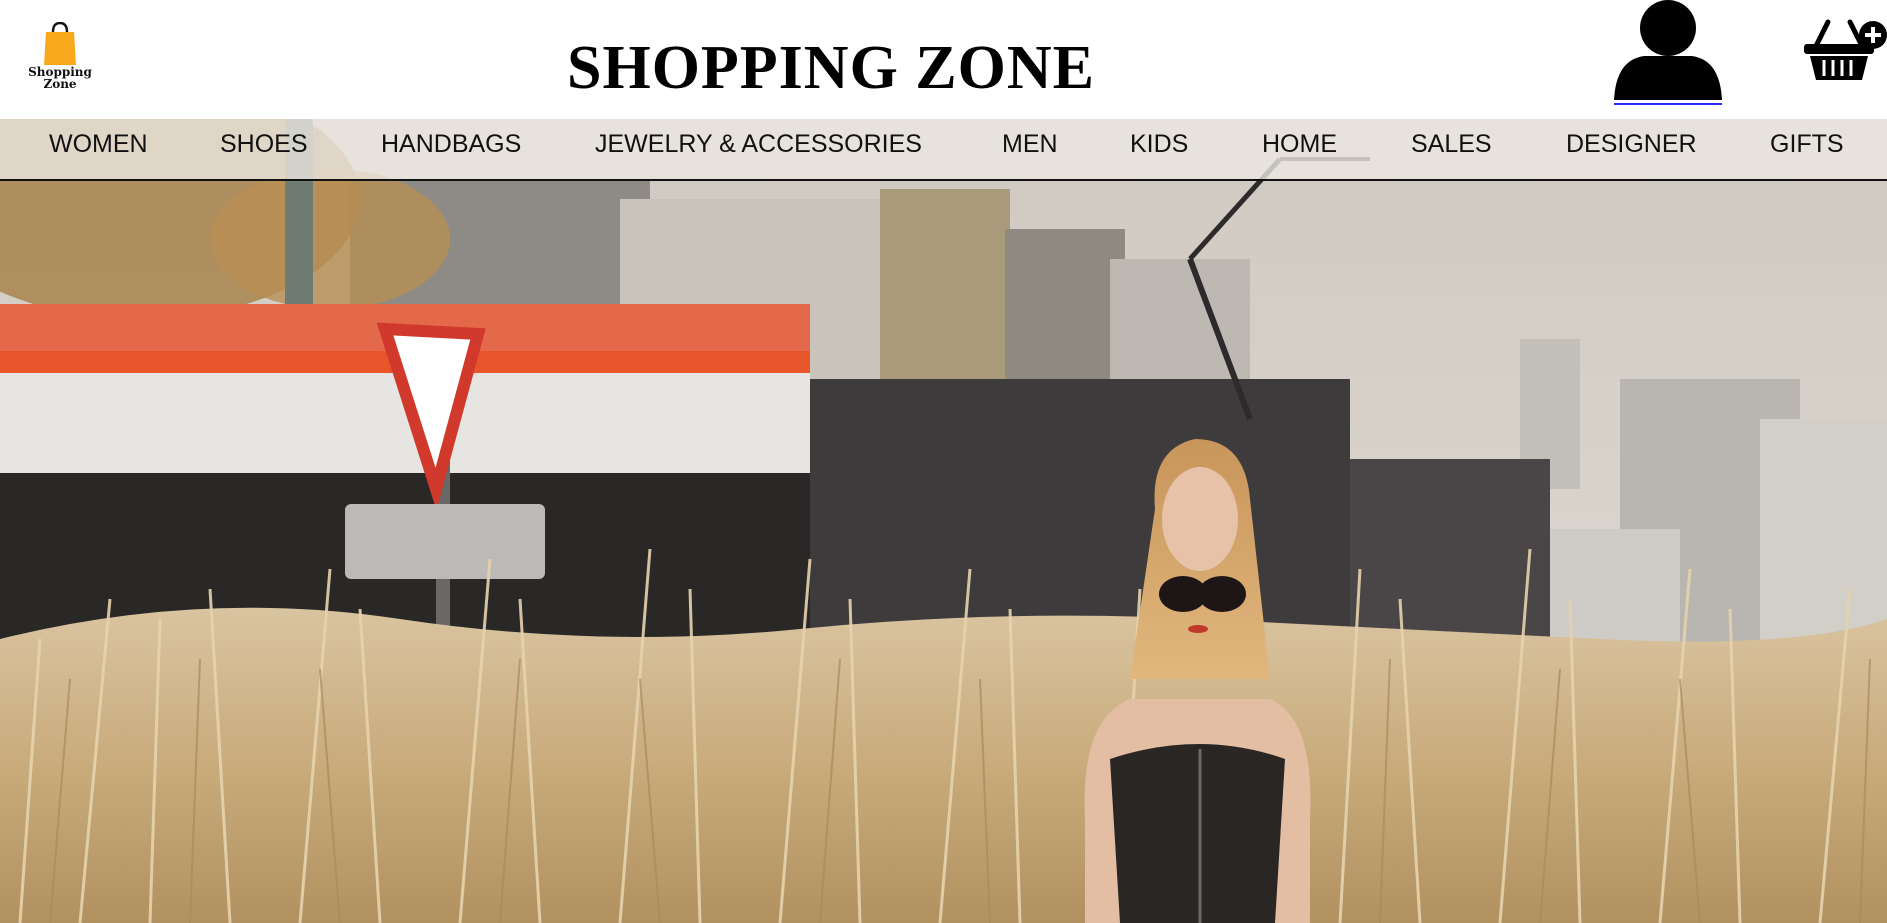 Image resolution: width=1887 pixels, height=923 pixels. Describe the element at coordinates (1299, 149) in the screenshot. I see `nav-item-home: HOME` at that location.